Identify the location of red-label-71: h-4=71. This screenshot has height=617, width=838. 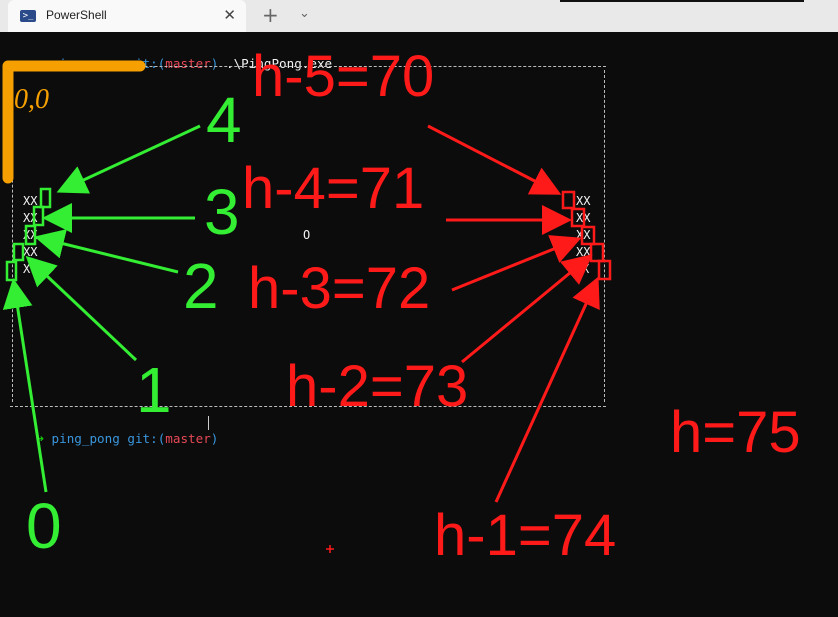
(333, 188).